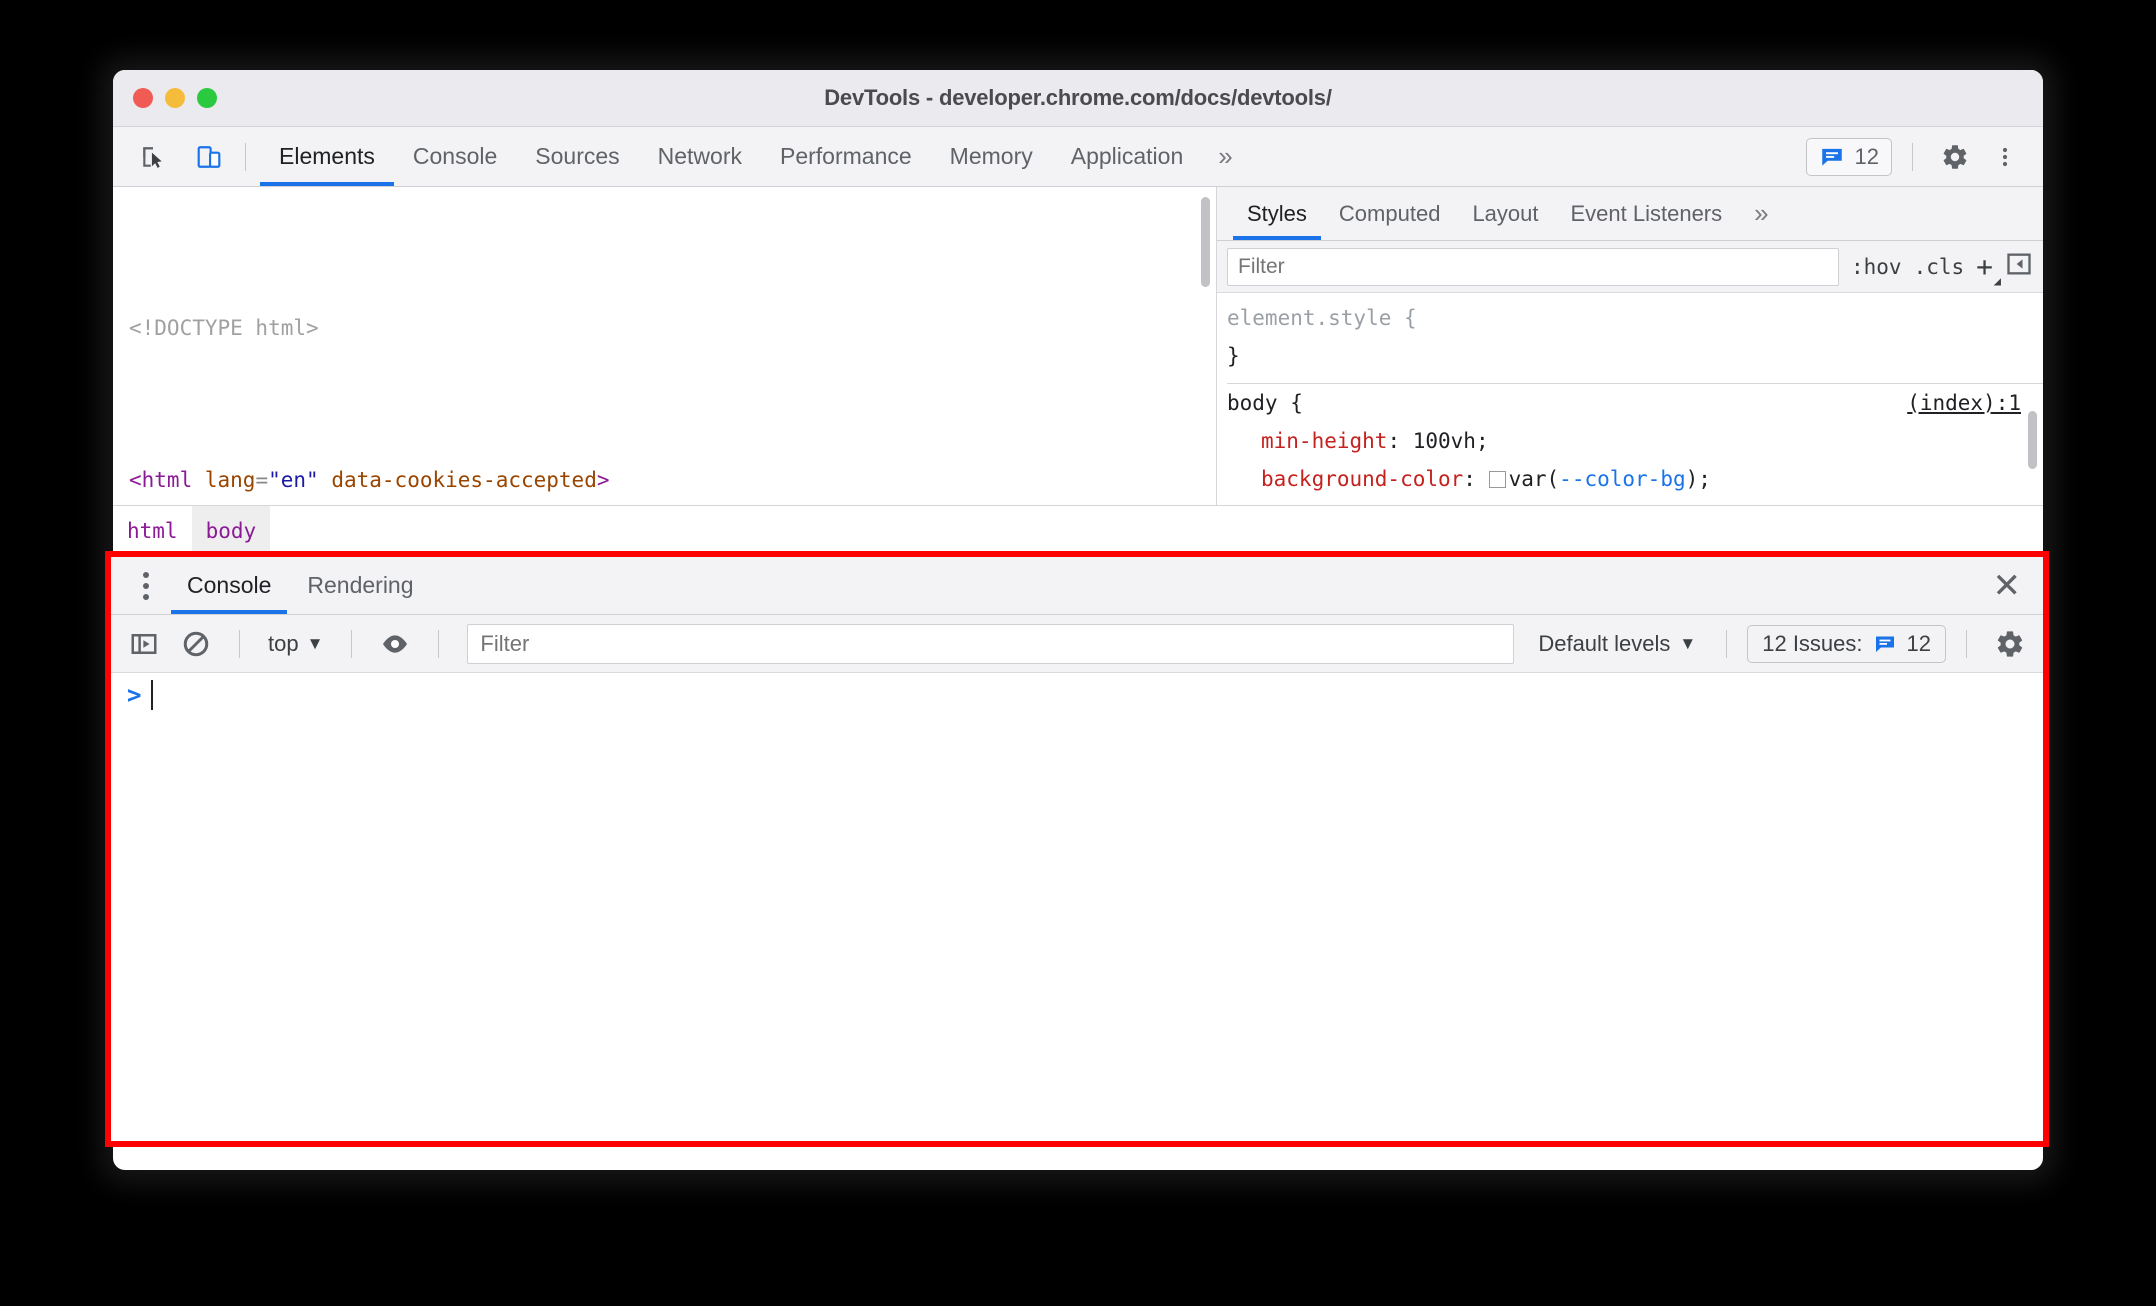  What do you see at coordinates (1848, 156) in the screenshot?
I see `issues-badge-button: 12` at bounding box center [1848, 156].